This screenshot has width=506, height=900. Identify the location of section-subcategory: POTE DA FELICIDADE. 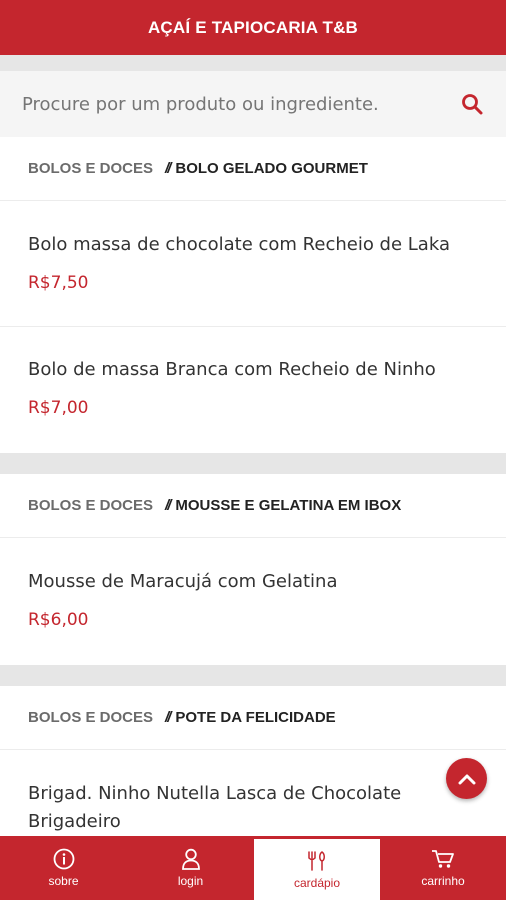
(255, 717).